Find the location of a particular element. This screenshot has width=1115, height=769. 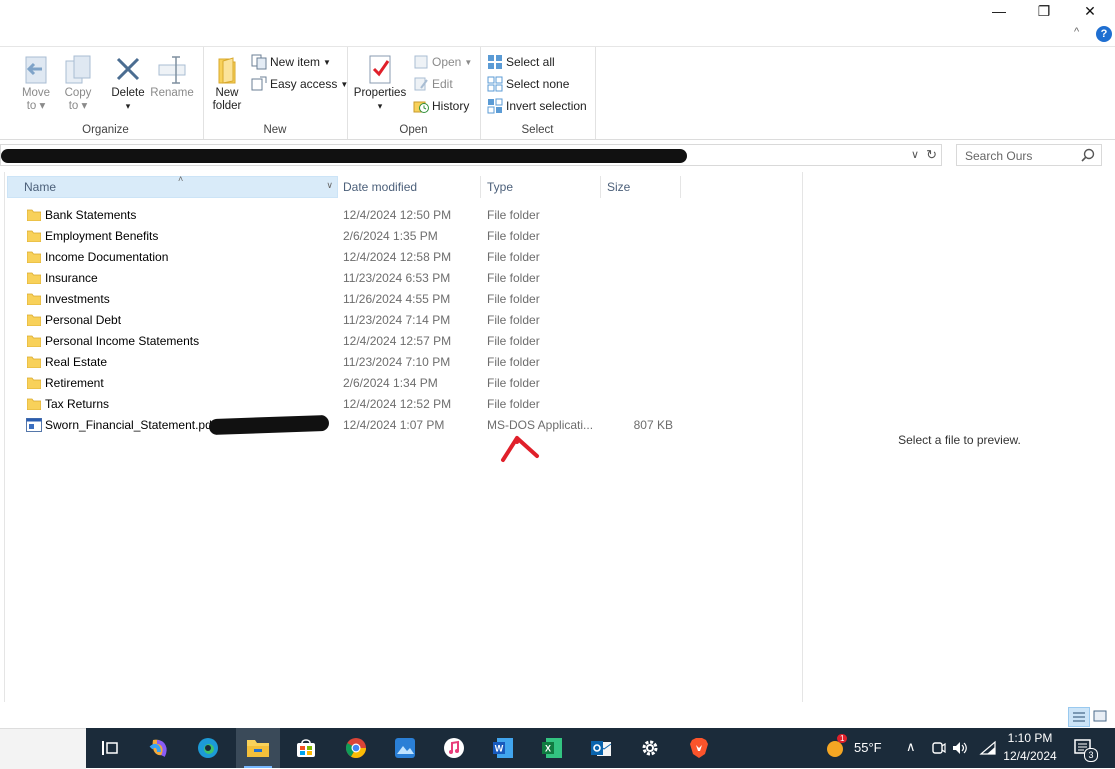

search-icon is located at coordinates (1088, 155).